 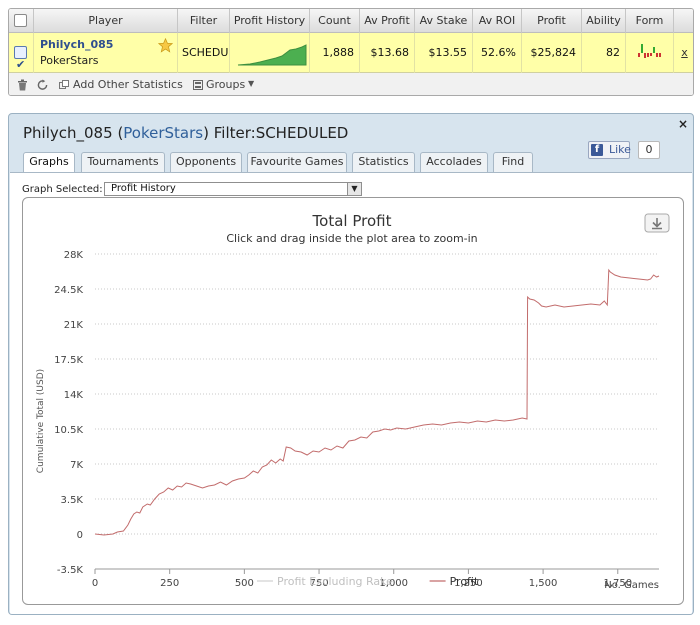 What do you see at coordinates (68, 430) in the screenshot?
I see `y-tick-label: 10.5K` at bounding box center [68, 430].